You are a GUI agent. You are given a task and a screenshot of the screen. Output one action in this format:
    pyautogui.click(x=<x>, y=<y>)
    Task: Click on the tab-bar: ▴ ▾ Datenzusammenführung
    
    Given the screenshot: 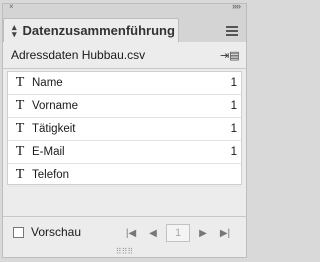 What is the action you would take?
    pyautogui.click(x=124, y=28)
    